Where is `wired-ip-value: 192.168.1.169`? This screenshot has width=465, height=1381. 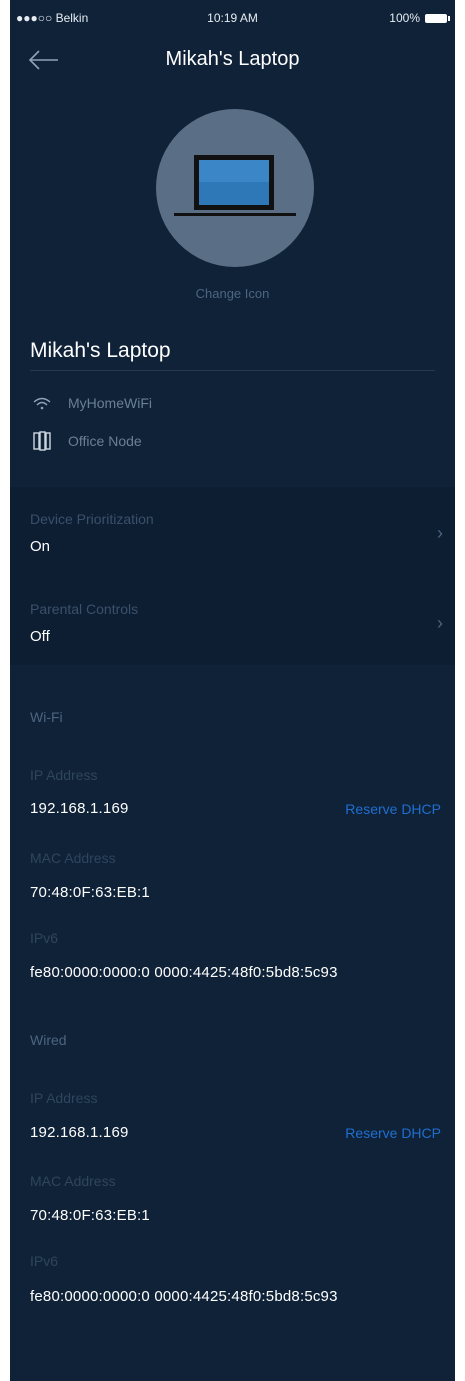 wired-ip-value: 192.168.1.169 is located at coordinates (79, 1132).